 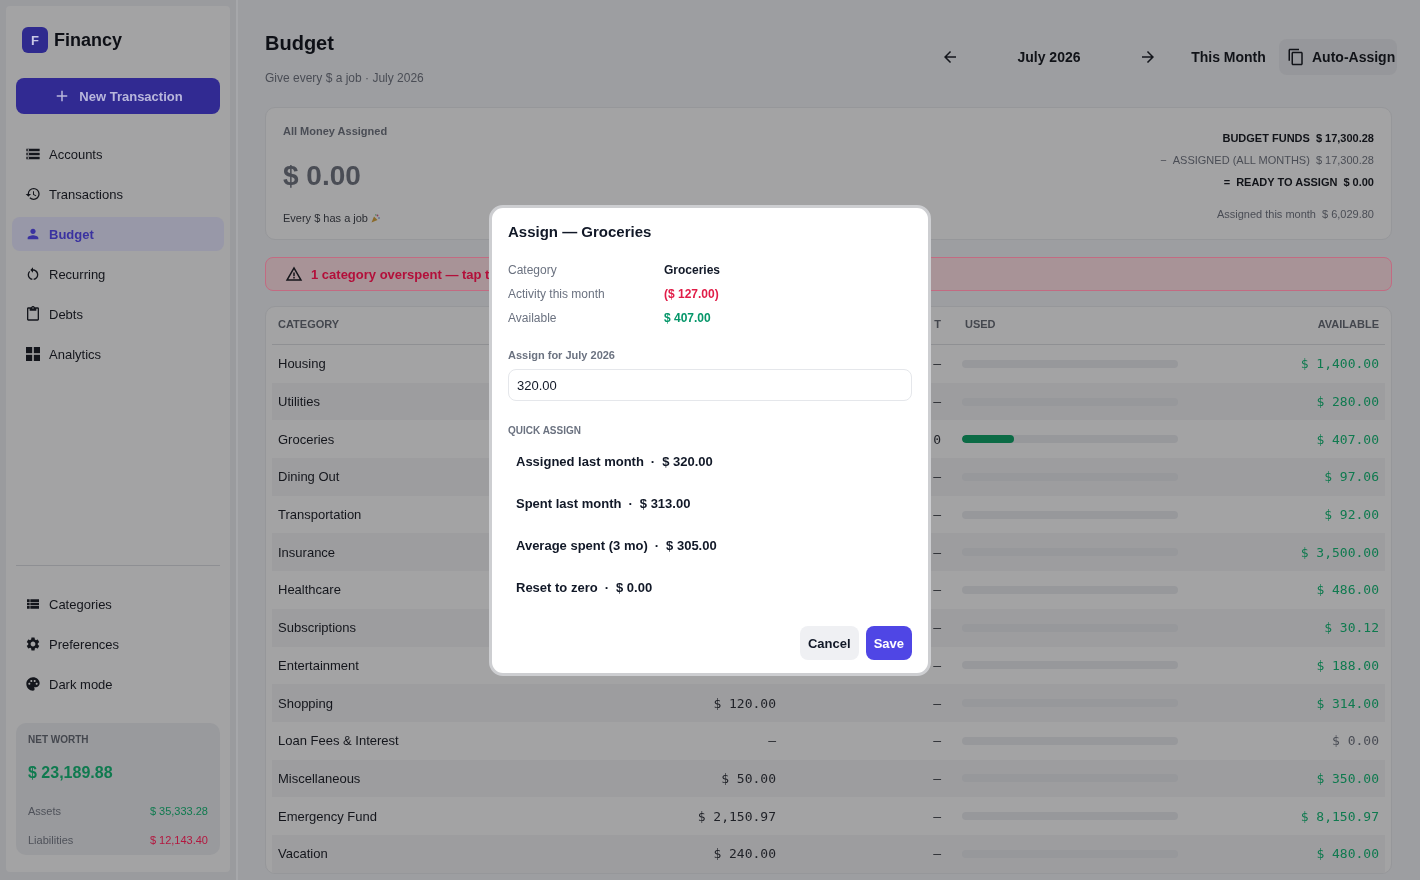 I want to click on net-worth-amount: $ 12,143.40, so click(x=178, y=840).